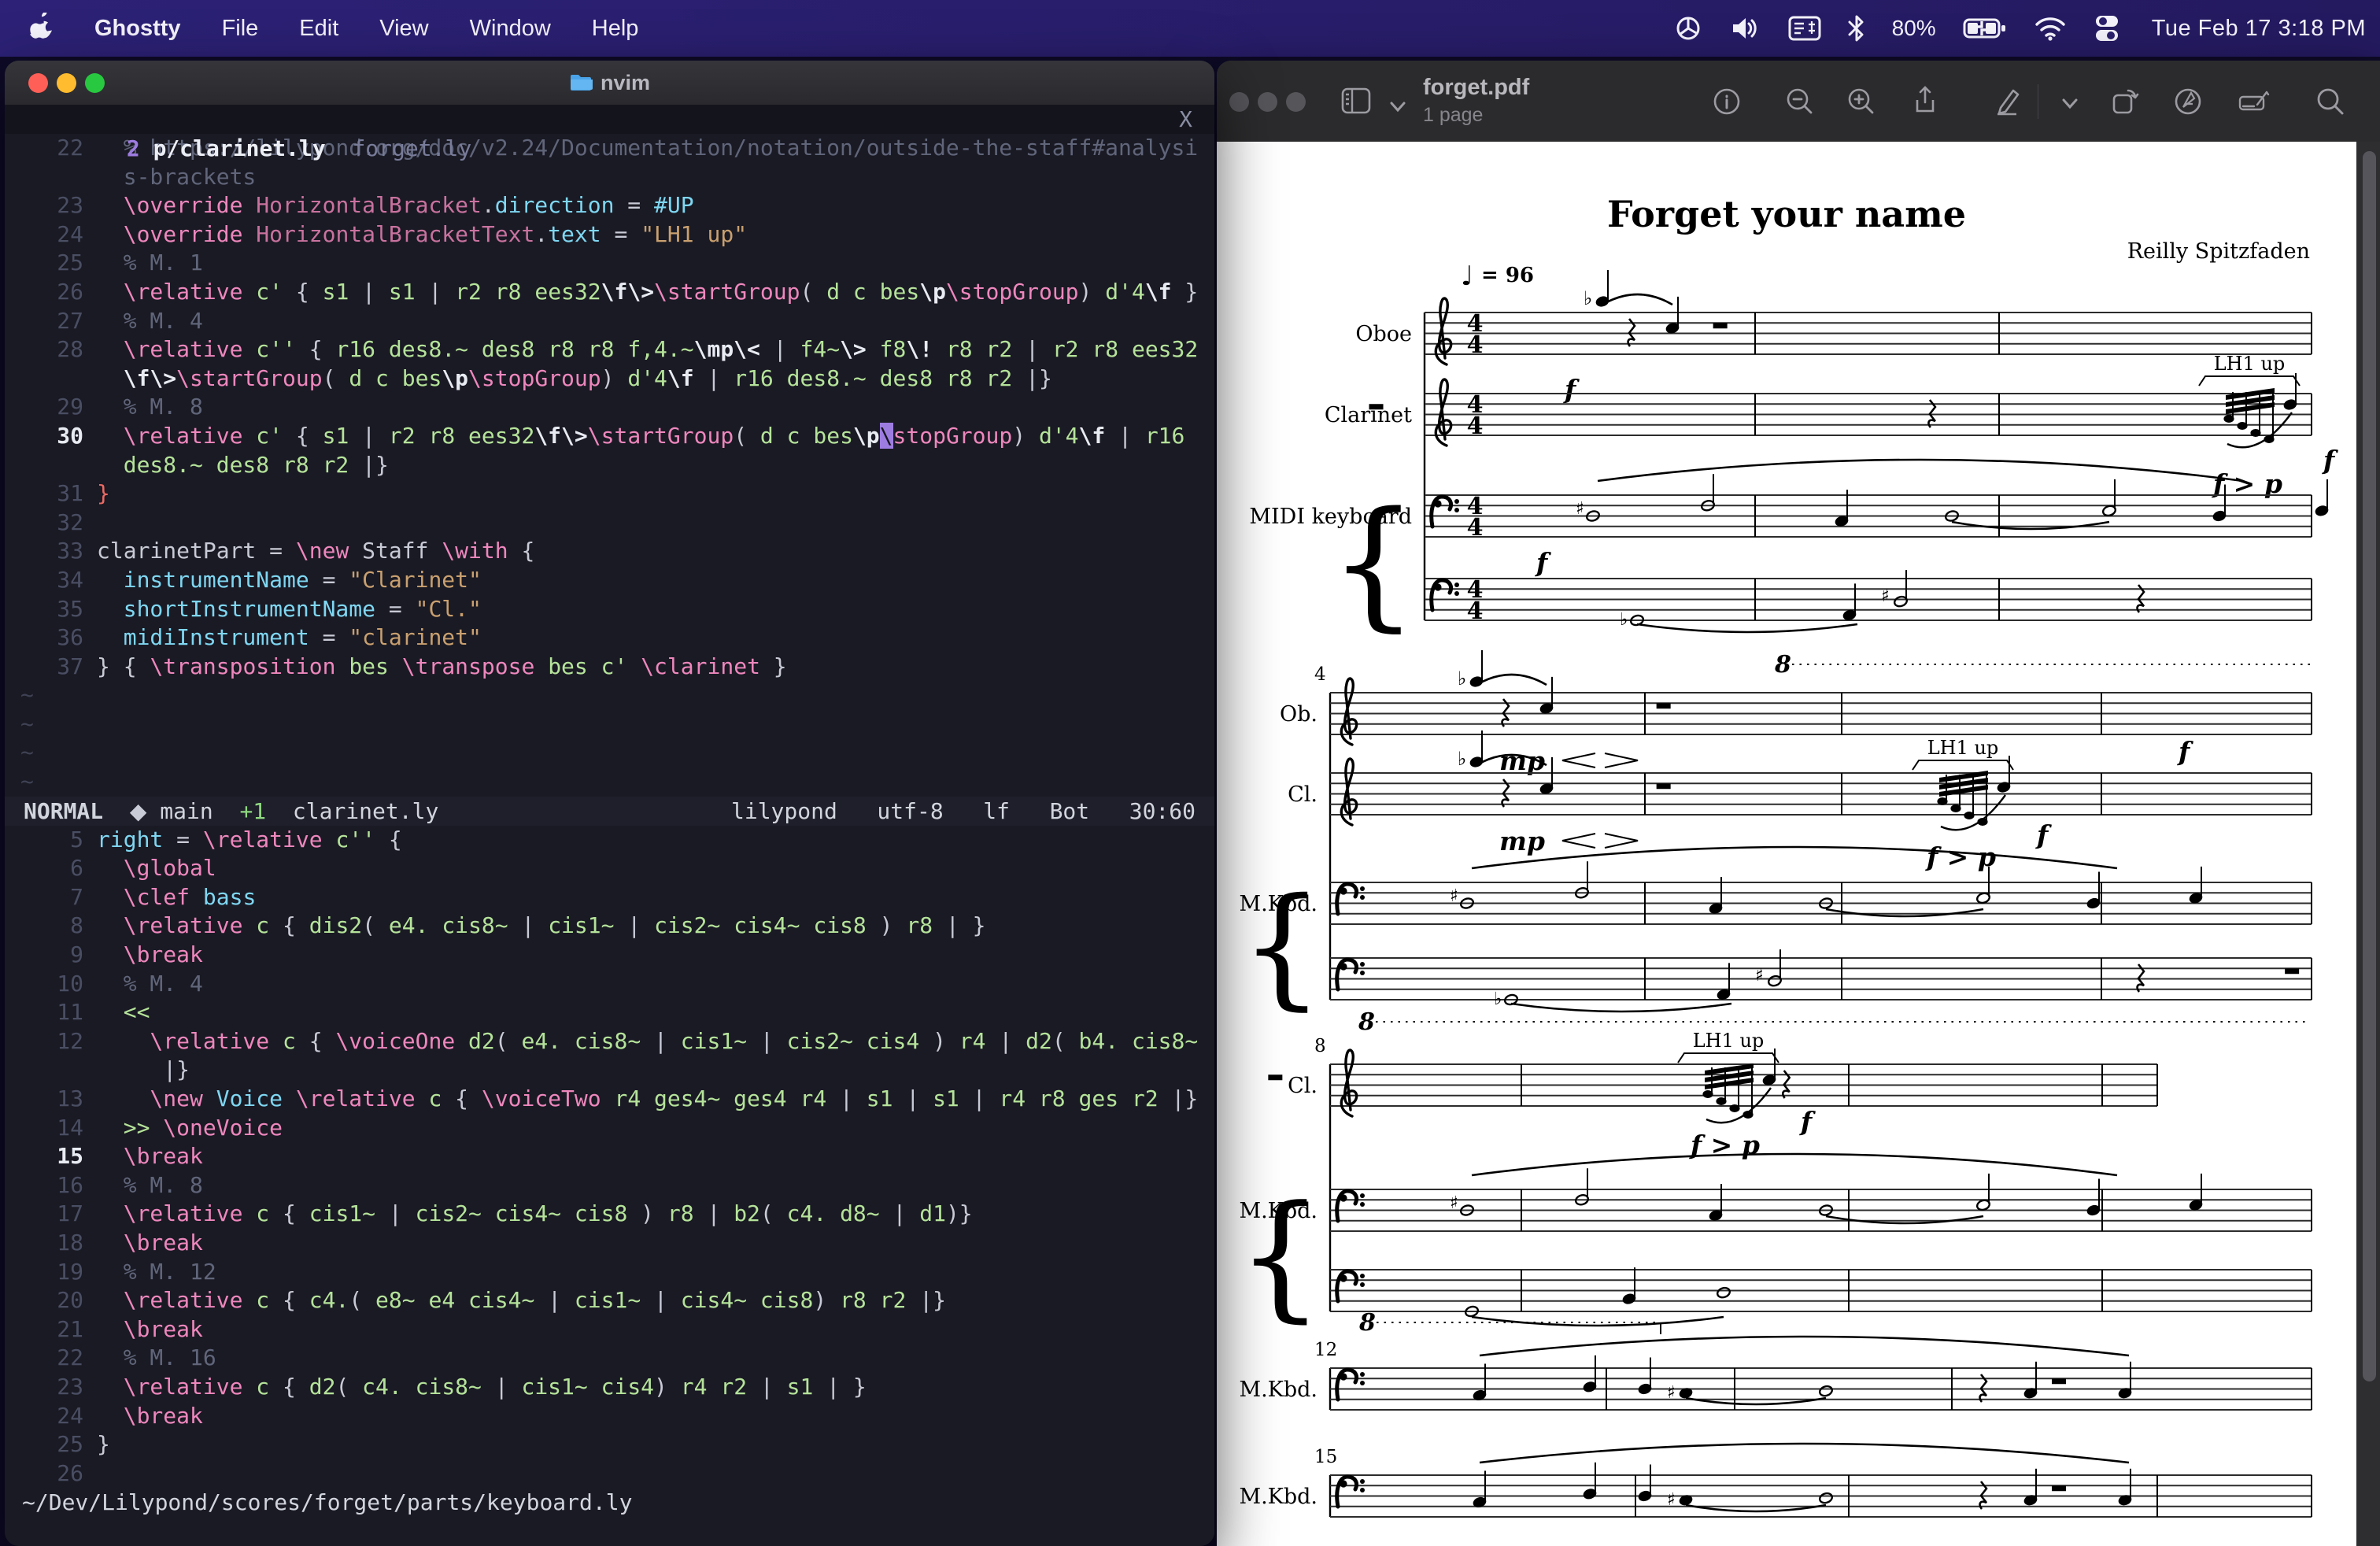  What do you see at coordinates (1299, 715) in the screenshot?
I see `svg-text: Ob.` at bounding box center [1299, 715].